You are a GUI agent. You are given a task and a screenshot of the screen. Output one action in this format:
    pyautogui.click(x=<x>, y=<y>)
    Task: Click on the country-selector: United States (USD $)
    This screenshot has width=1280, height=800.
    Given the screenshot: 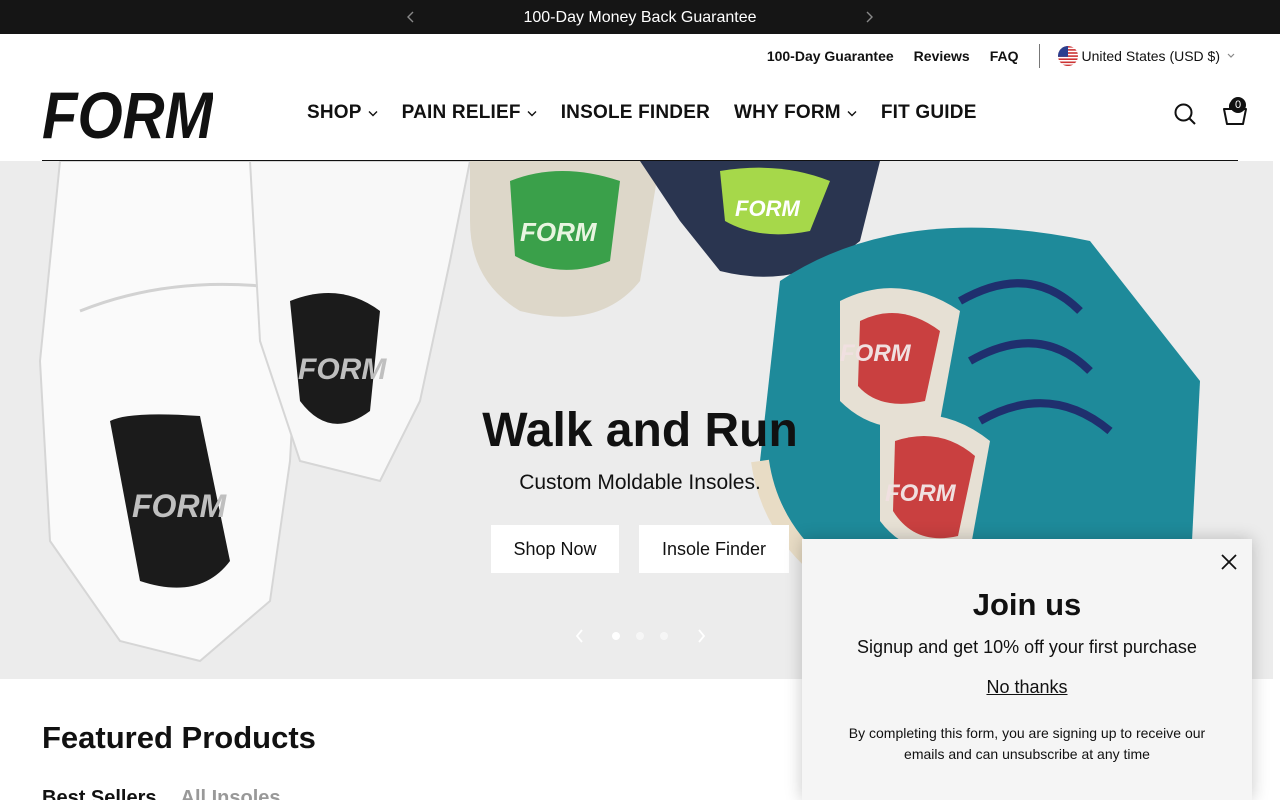 What is the action you would take?
    pyautogui.click(x=1148, y=56)
    